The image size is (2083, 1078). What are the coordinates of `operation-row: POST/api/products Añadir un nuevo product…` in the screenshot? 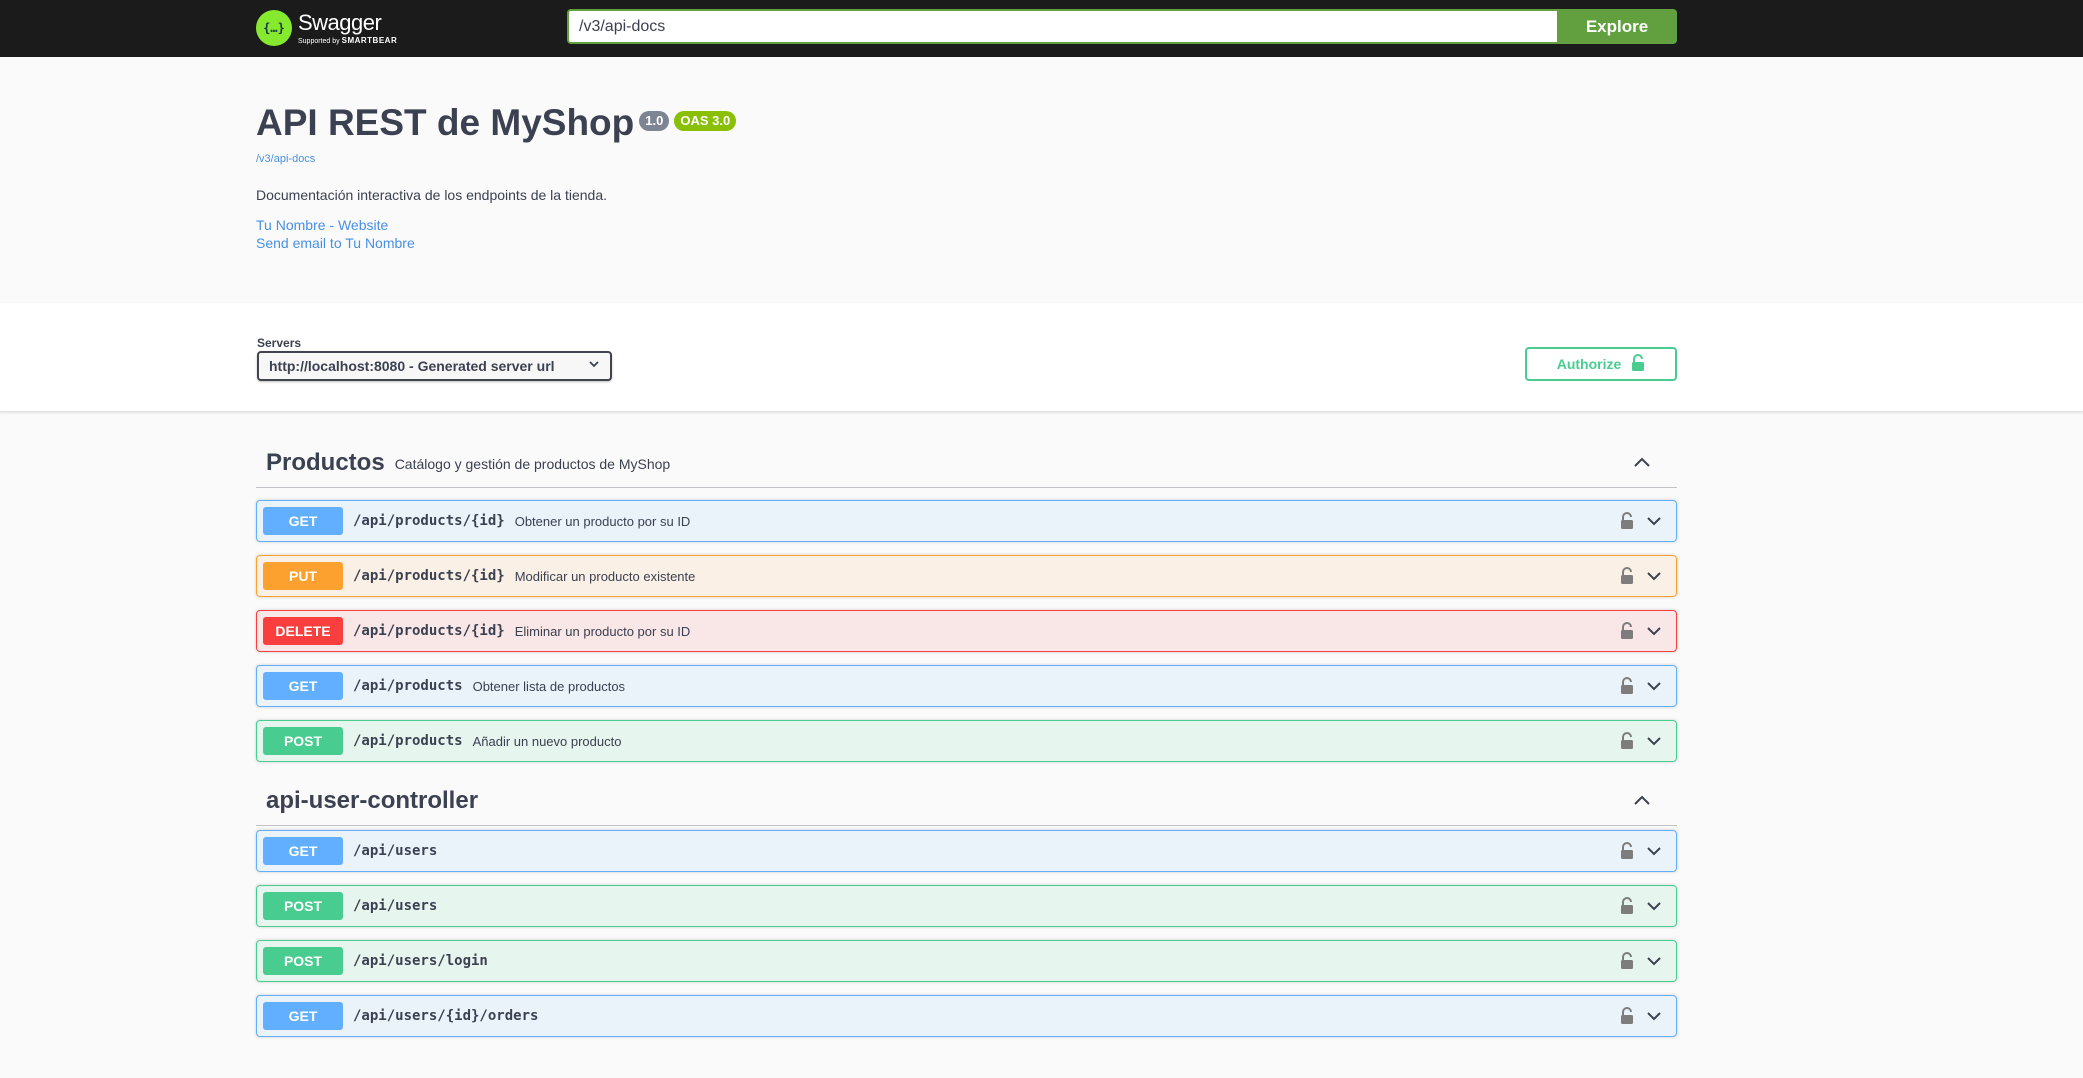 It's located at (966, 741).